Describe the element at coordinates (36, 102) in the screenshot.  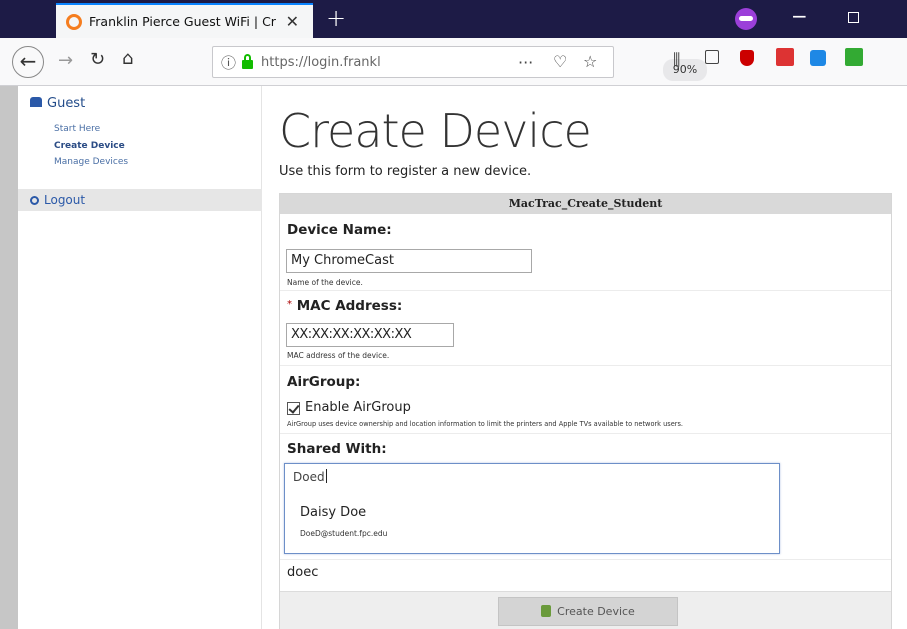
I see `users-icon` at that location.